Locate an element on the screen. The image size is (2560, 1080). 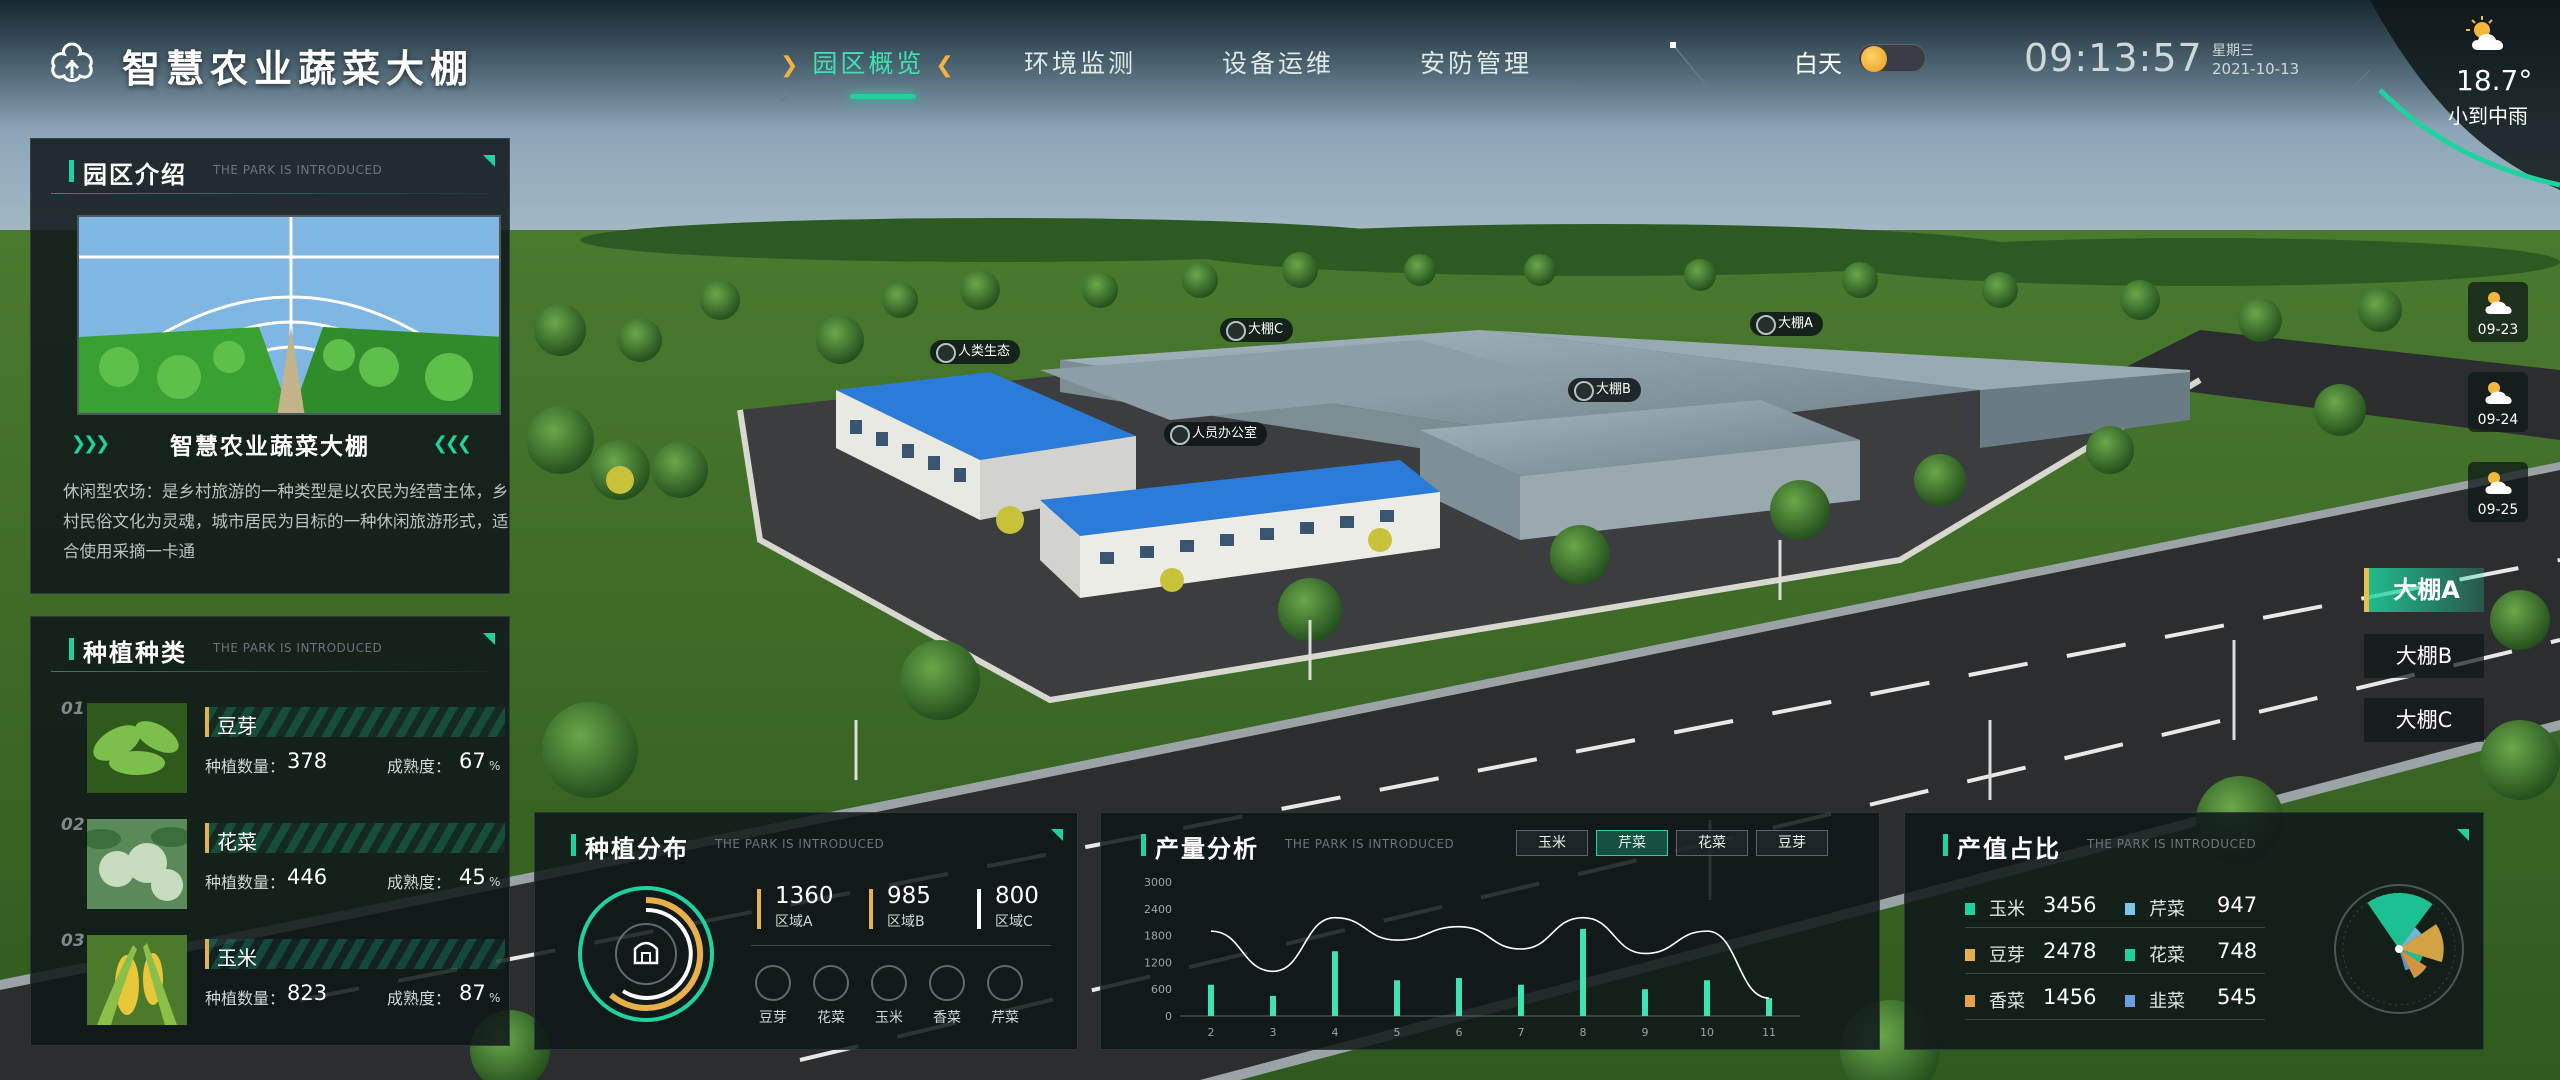
shed-tab-b: 大棚B is located at coordinates (2424, 656).